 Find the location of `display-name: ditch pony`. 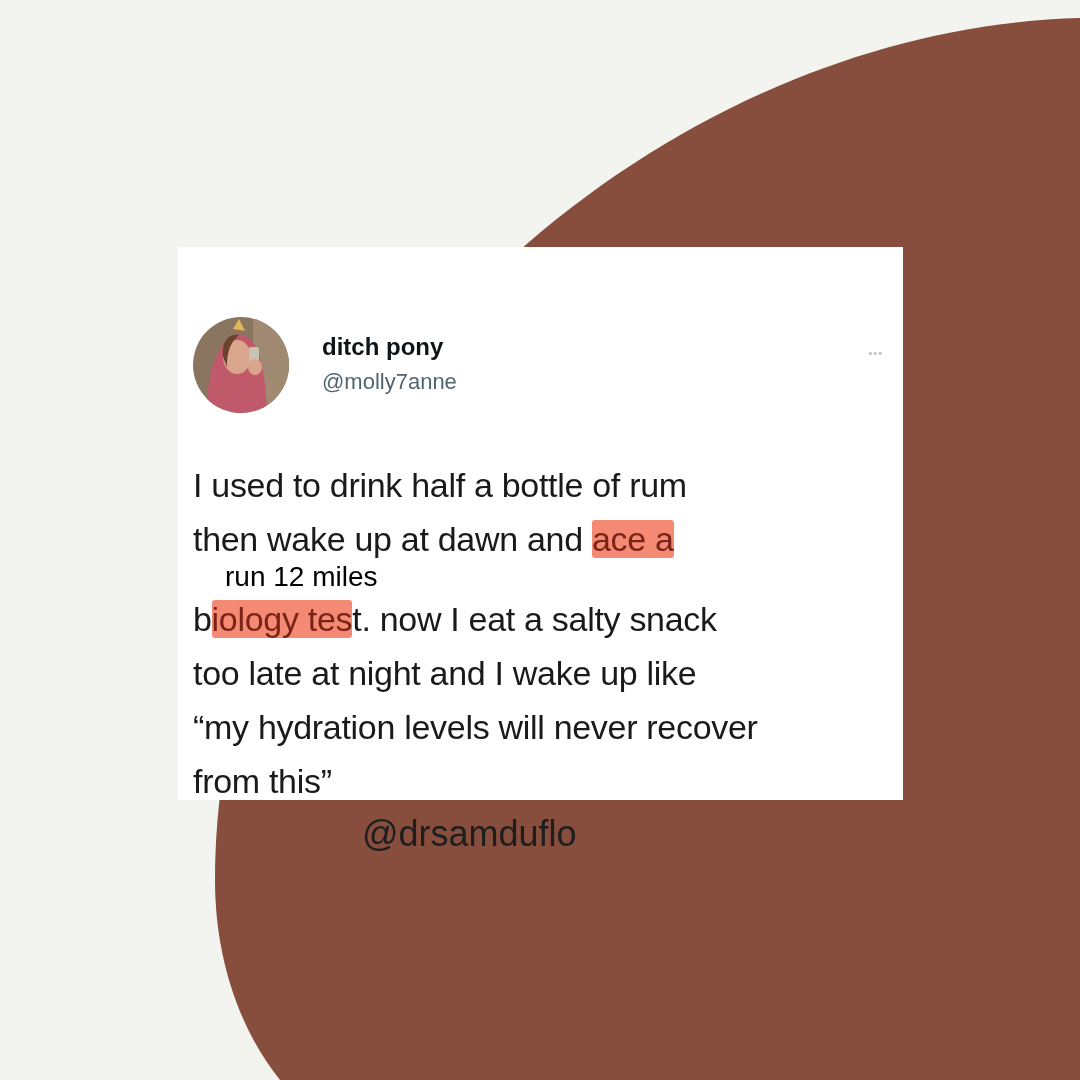

display-name: ditch pony is located at coordinates (383, 347).